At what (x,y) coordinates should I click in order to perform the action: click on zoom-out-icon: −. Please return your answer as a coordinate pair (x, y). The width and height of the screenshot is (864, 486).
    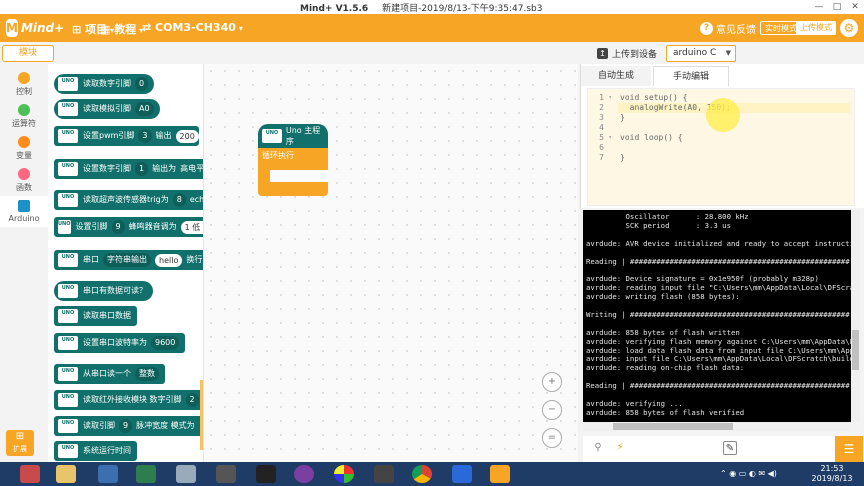
    Looking at the image, I should click on (552, 410).